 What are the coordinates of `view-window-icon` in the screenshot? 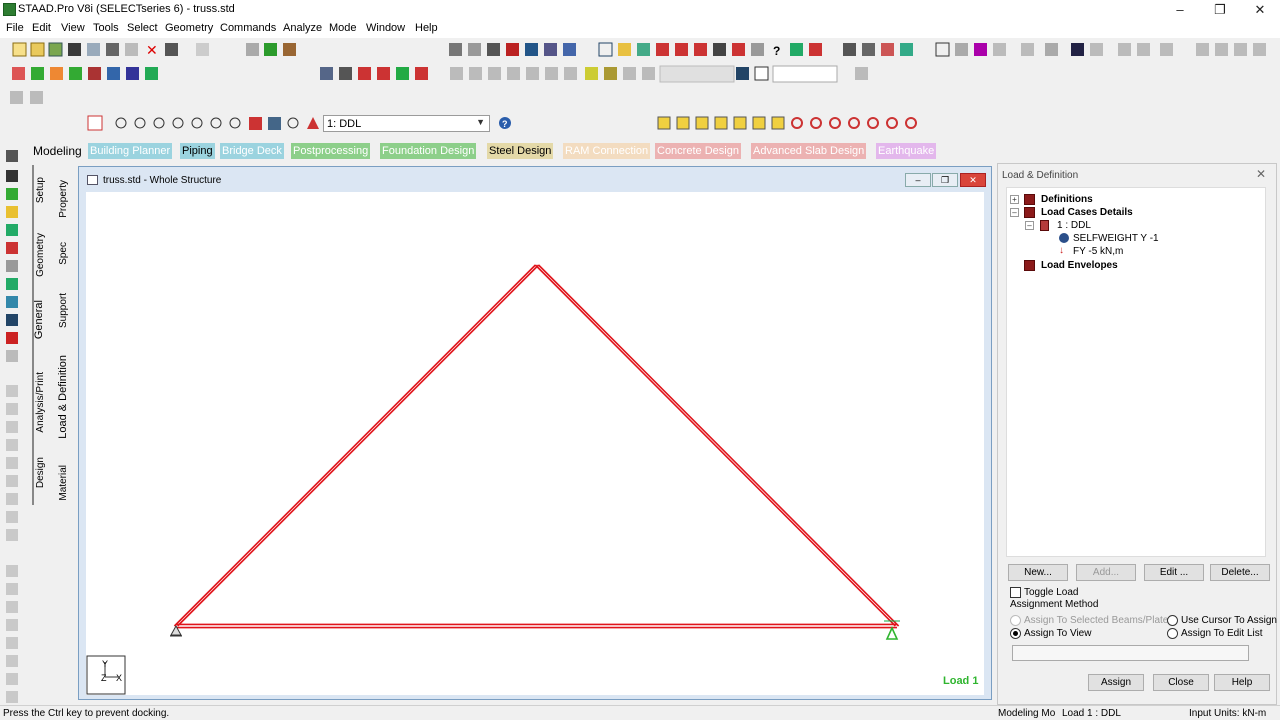 It's located at (92, 180).